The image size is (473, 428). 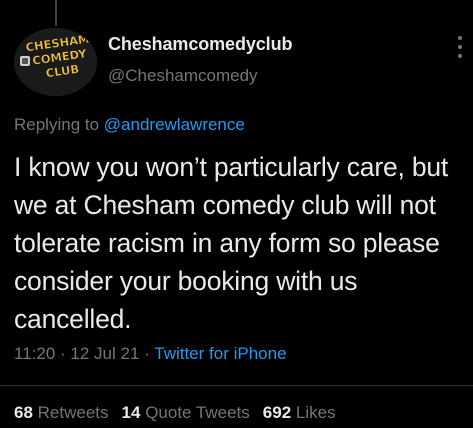 What do you see at coordinates (57, 124) in the screenshot?
I see `replying-to-prefix: Replying to` at bounding box center [57, 124].